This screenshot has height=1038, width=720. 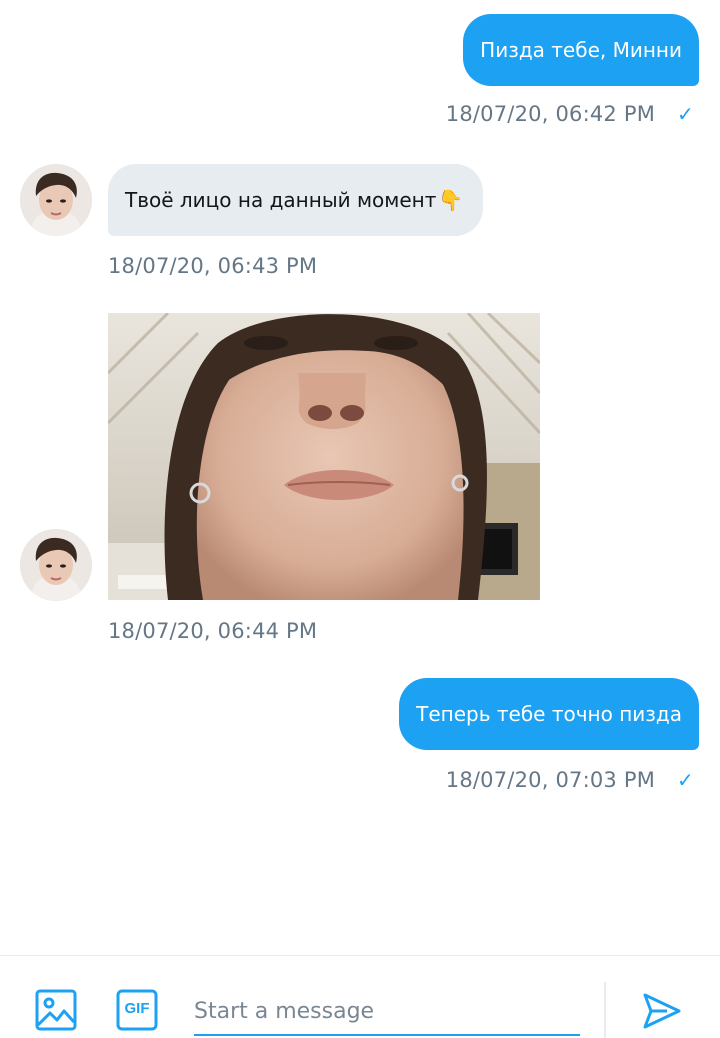 I want to click on gif-icon: GIF, so click(x=137, y=1010).